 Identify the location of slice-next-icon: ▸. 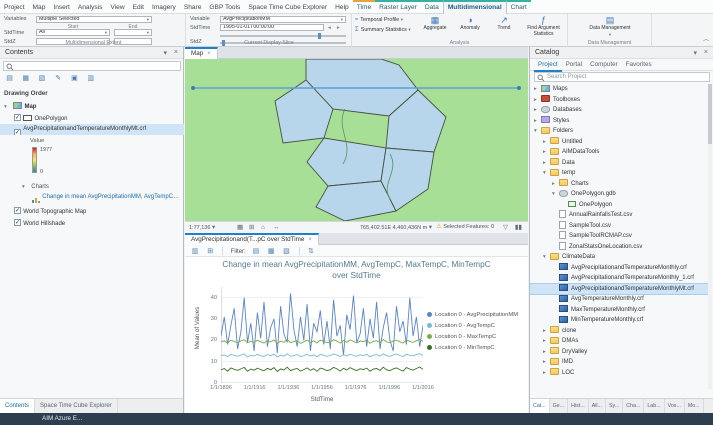
(338, 28).